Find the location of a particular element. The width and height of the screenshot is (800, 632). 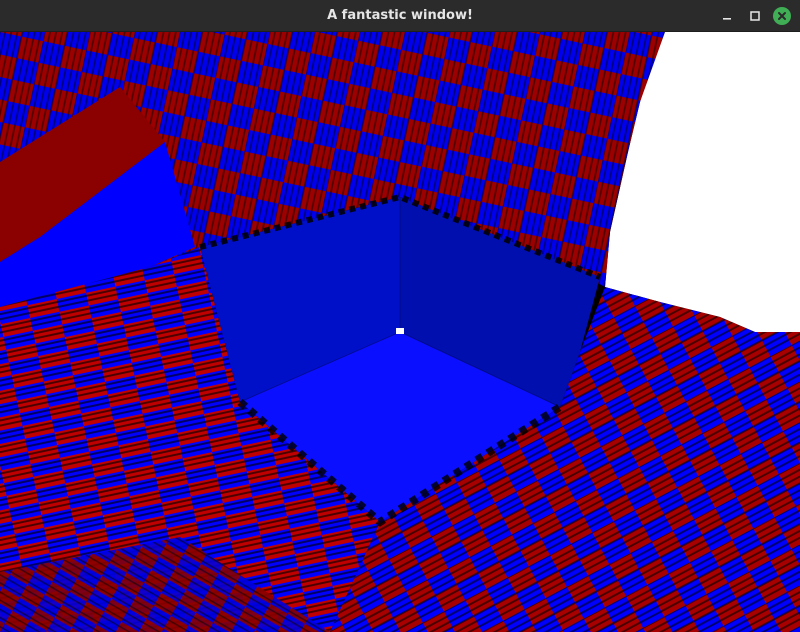

minimize-button is located at coordinates (727, 16).